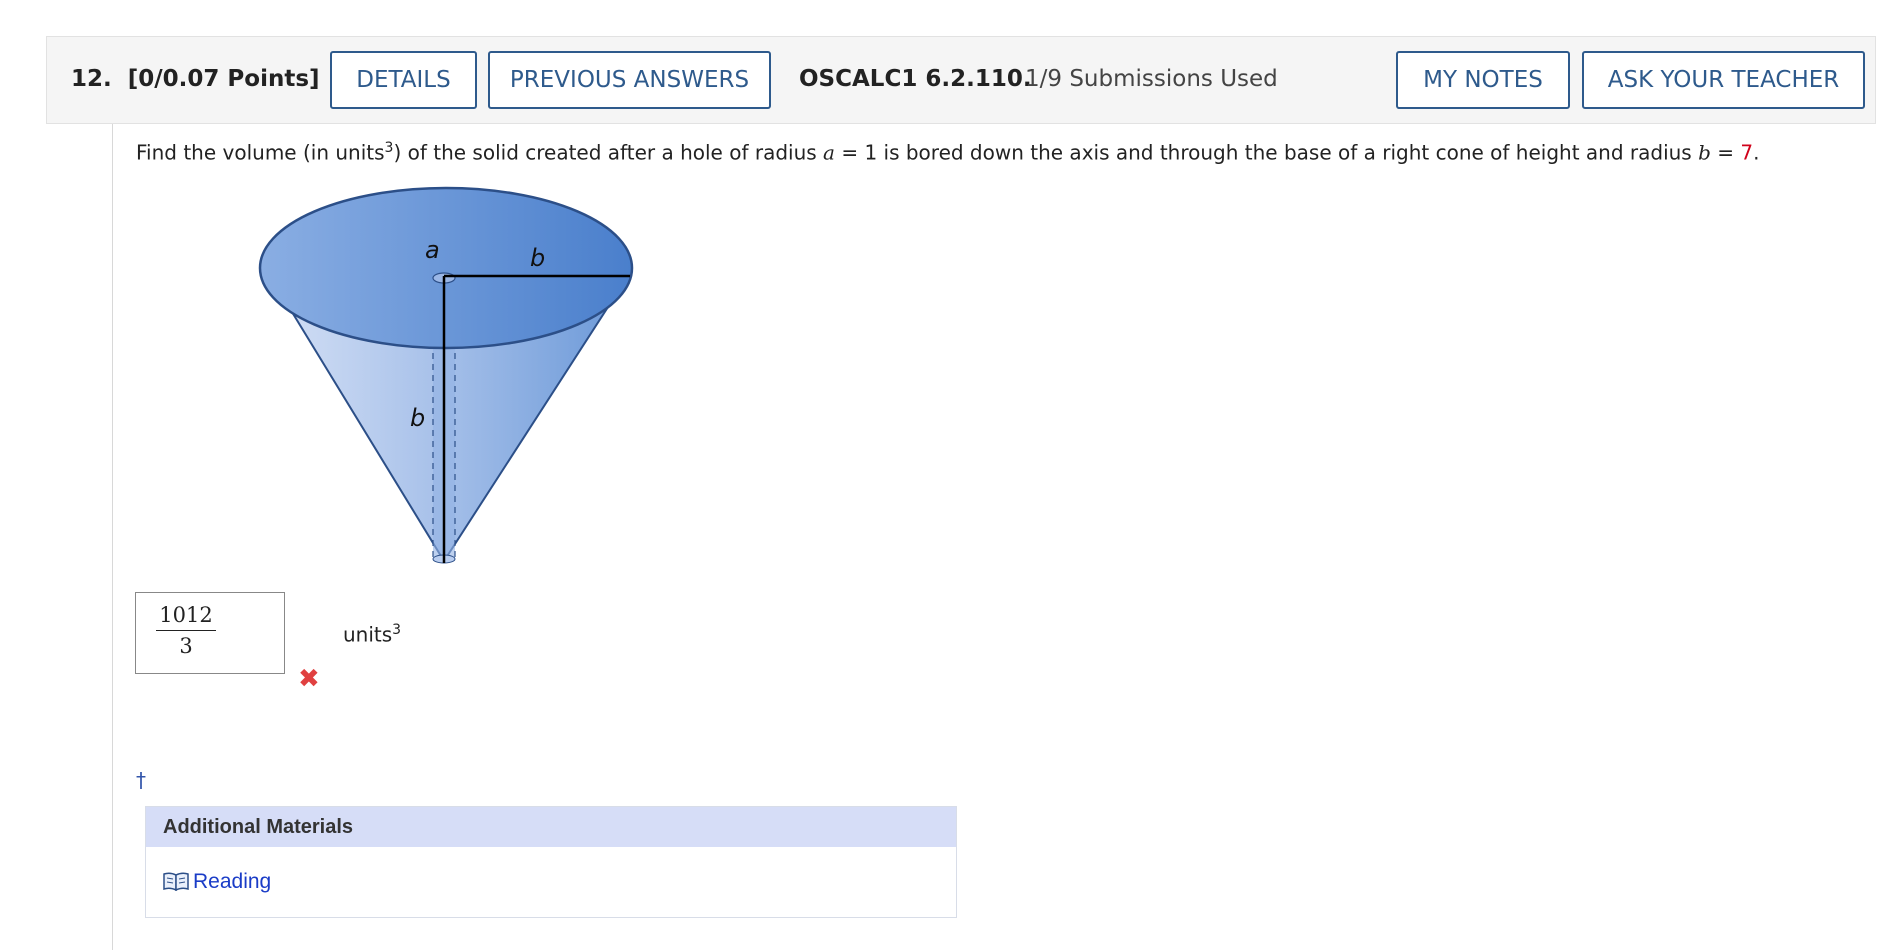 This screenshot has width=1884, height=950. Describe the element at coordinates (309, 679) in the screenshot. I see `incorrect-icon: ✖` at that location.